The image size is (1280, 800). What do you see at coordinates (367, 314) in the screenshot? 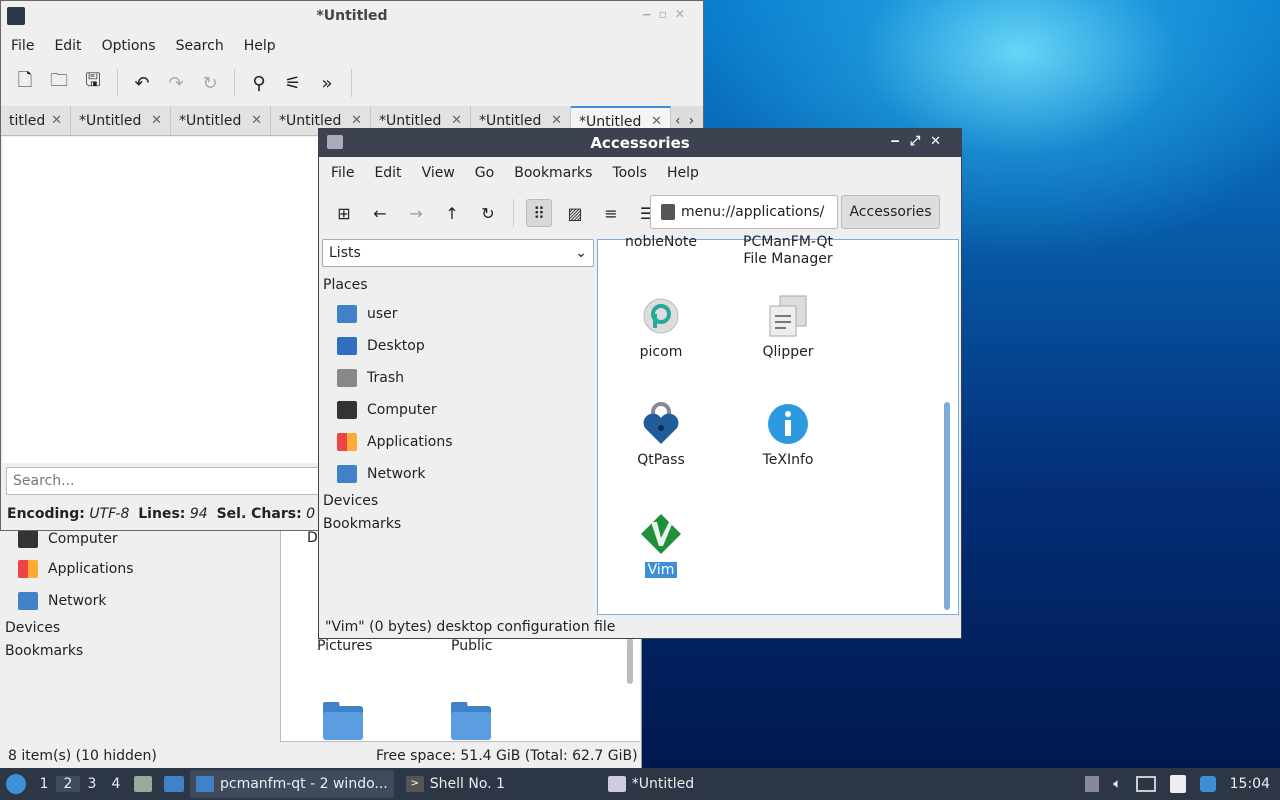
I see `sidebar-item-user: user` at bounding box center [367, 314].